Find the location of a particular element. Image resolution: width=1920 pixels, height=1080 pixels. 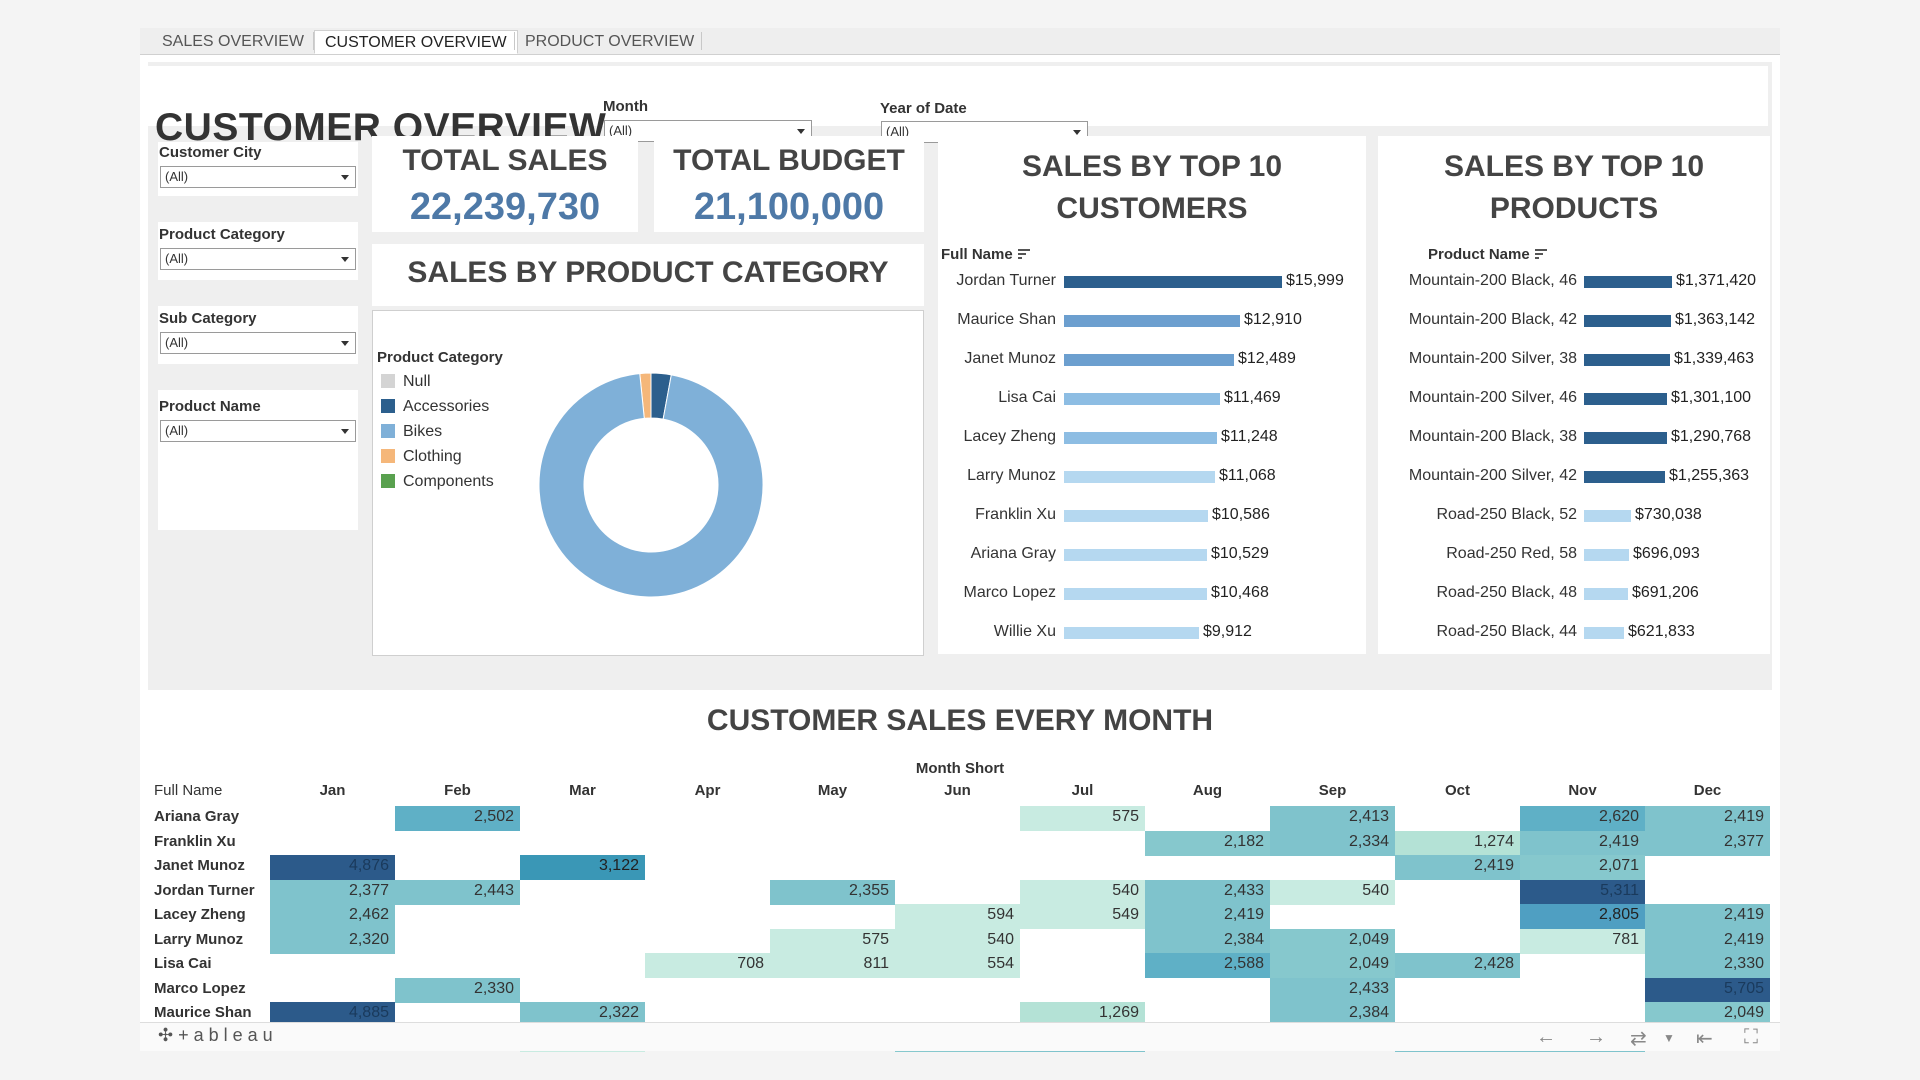

heatmap-cell: 781 is located at coordinates (1582, 941).